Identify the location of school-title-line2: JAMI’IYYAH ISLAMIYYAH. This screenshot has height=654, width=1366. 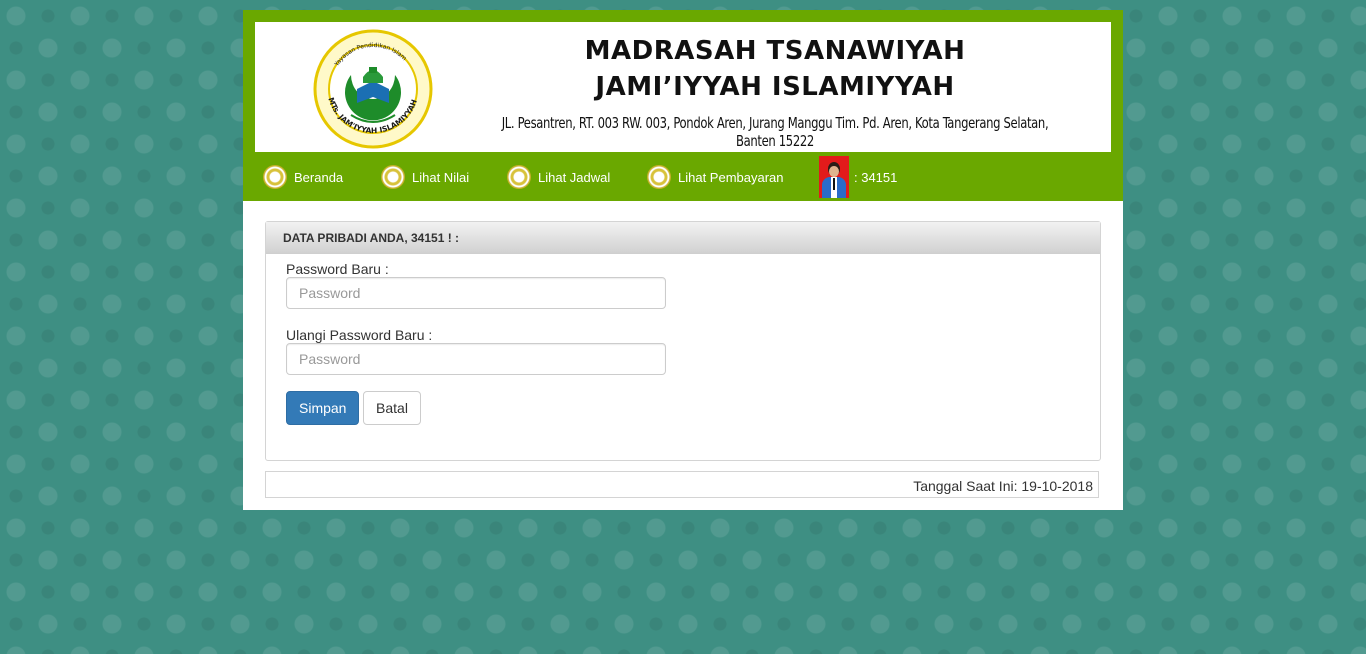
(775, 87).